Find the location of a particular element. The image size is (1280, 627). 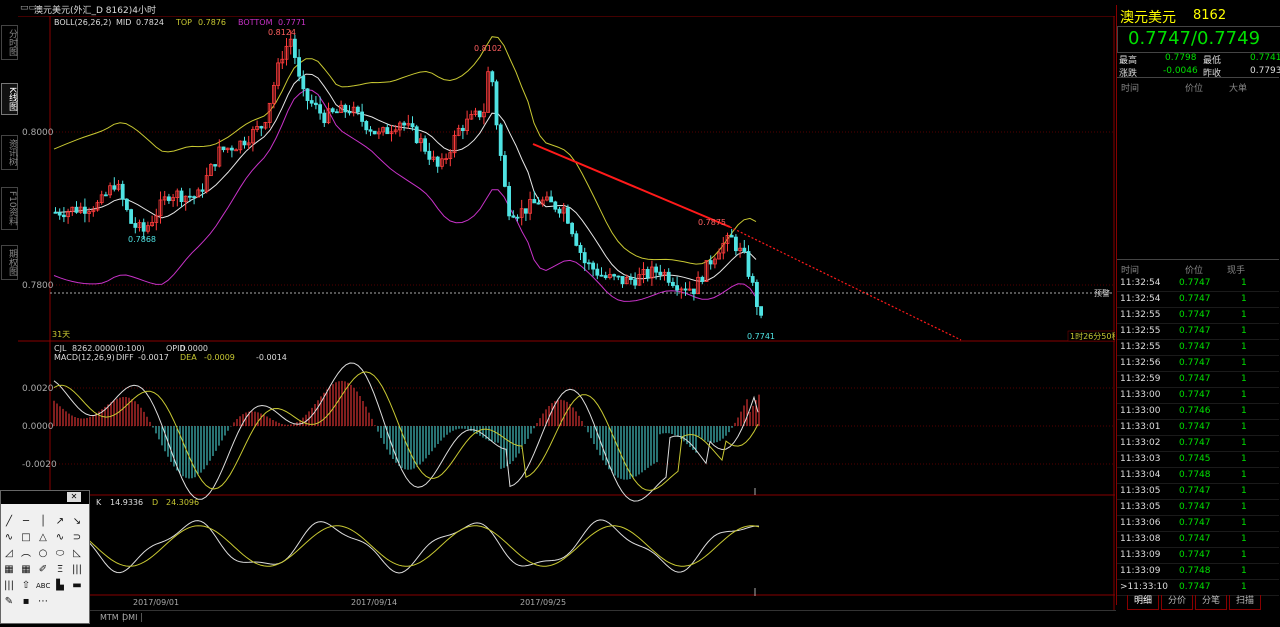

drawing-tool-icon: ⬭ is located at coordinates (60, 554).